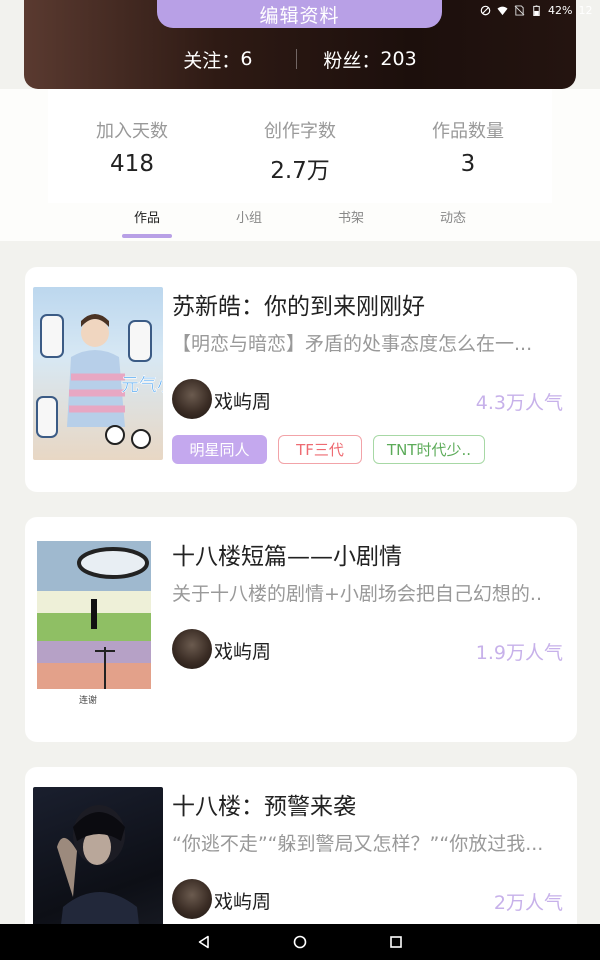 This screenshot has width=600, height=960. What do you see at coordinates (351, 216) in the screenshot?
I see `tab-bookshelf: 书架` at bounding box center [351, 216].